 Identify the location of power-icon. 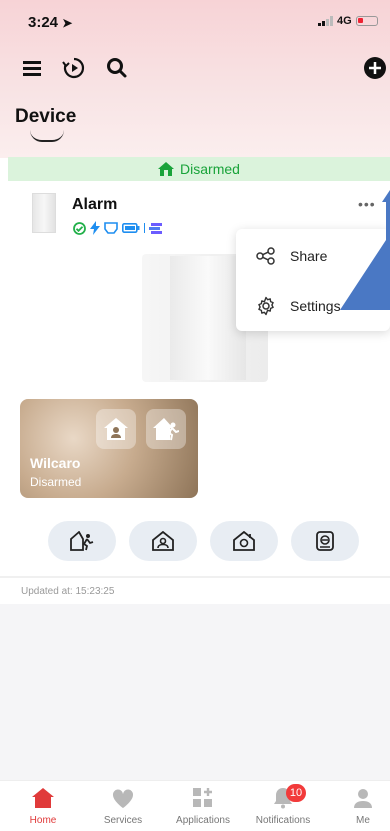
(95, 228).